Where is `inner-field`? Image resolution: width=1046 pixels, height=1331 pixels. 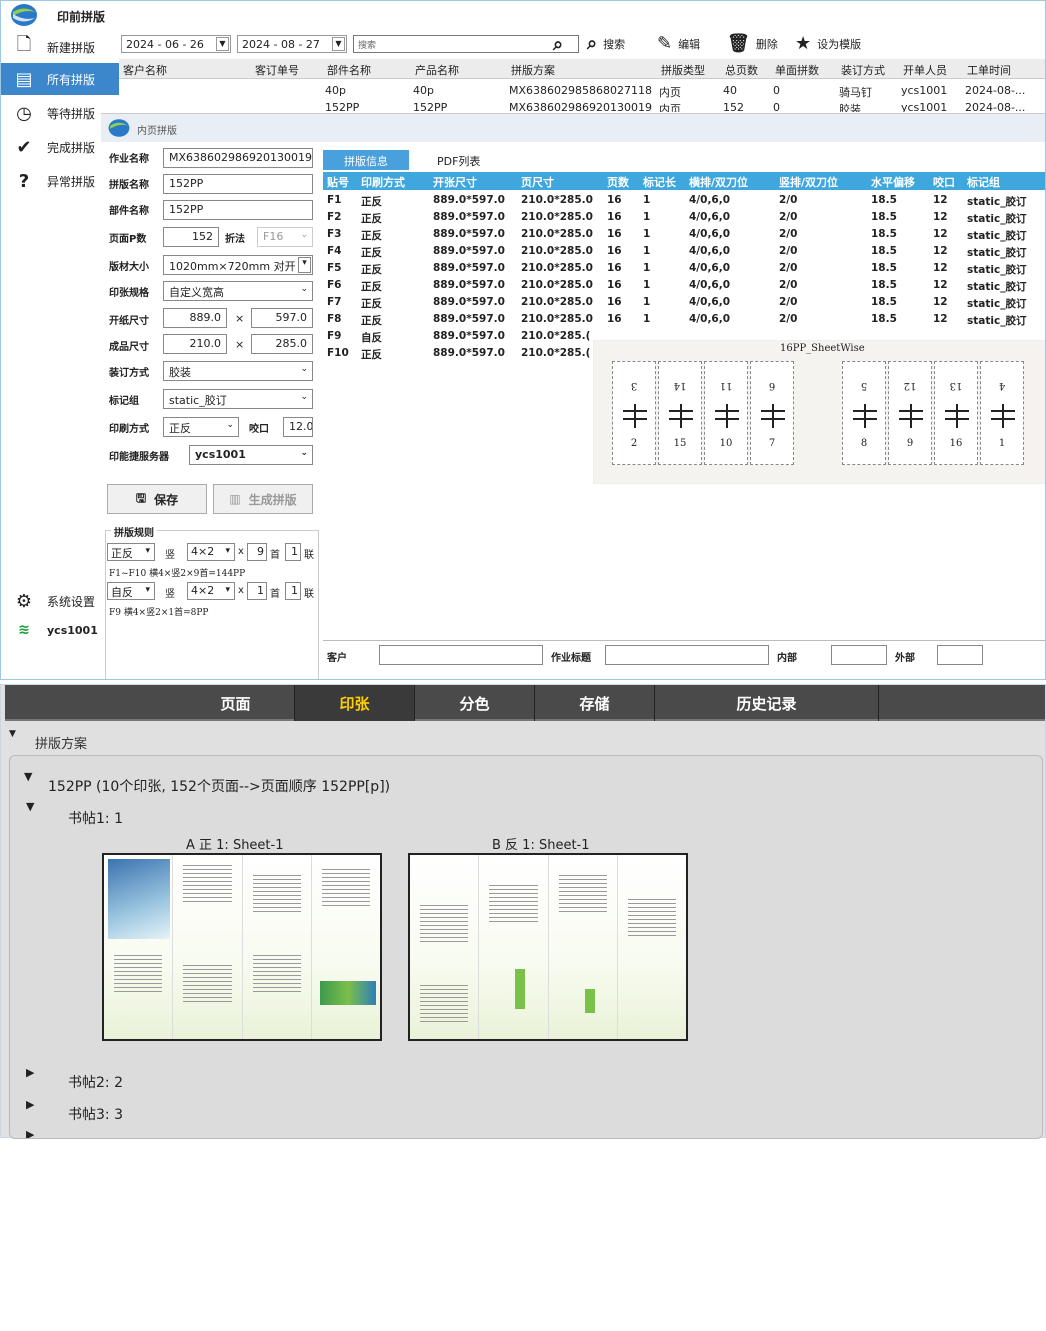 inner-field is located at coordinates (859, 655).